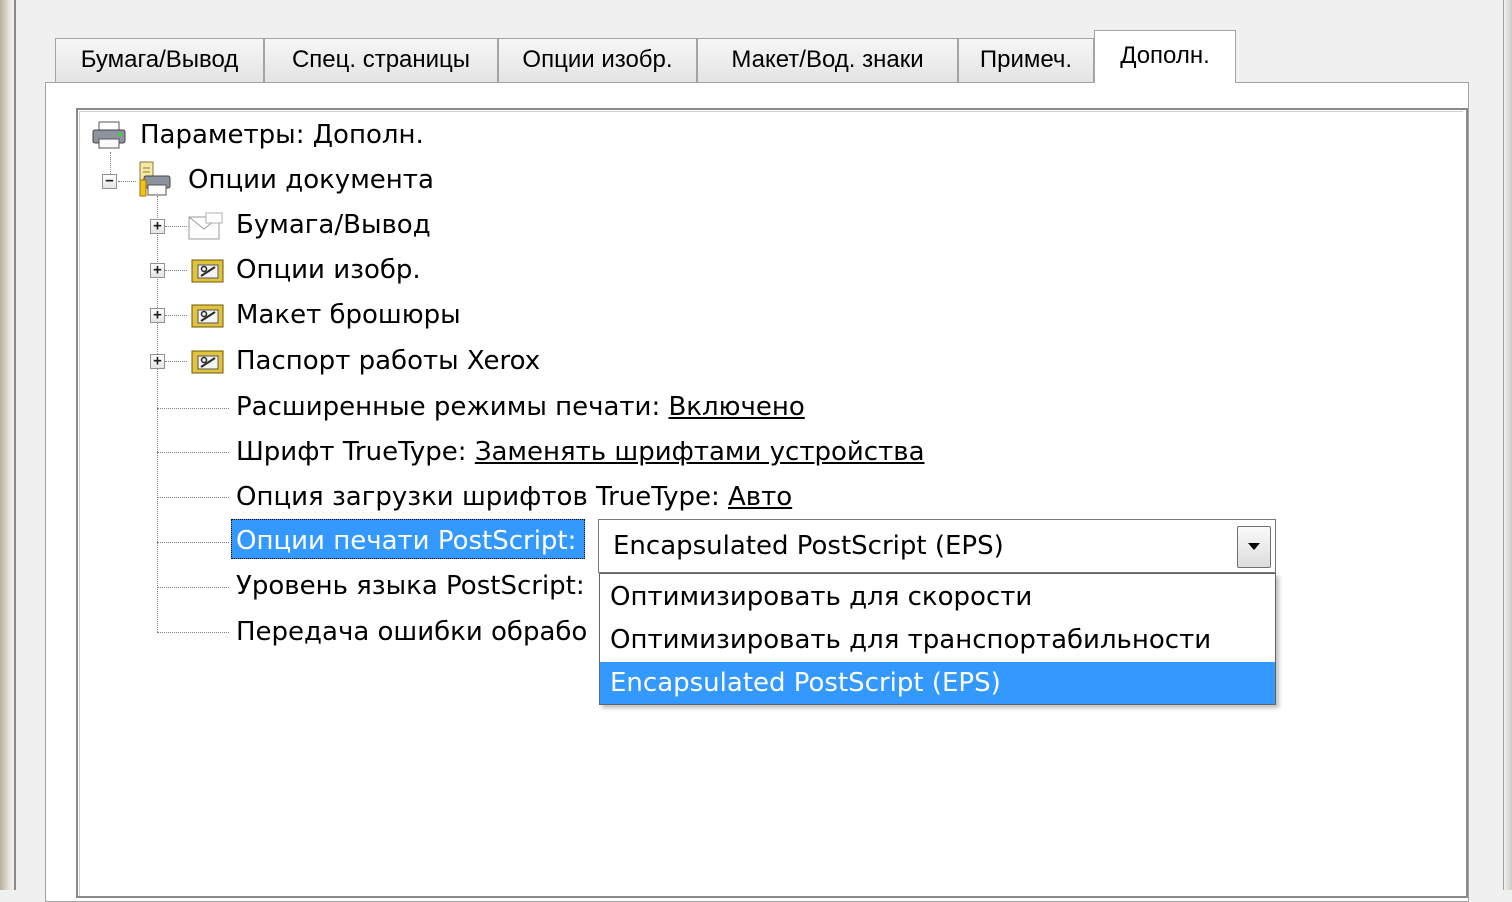 Image resolution: width=1512 pixels, height=902 pixels. I want to click on collapse-toggle-icon: −, so click(109, 181).